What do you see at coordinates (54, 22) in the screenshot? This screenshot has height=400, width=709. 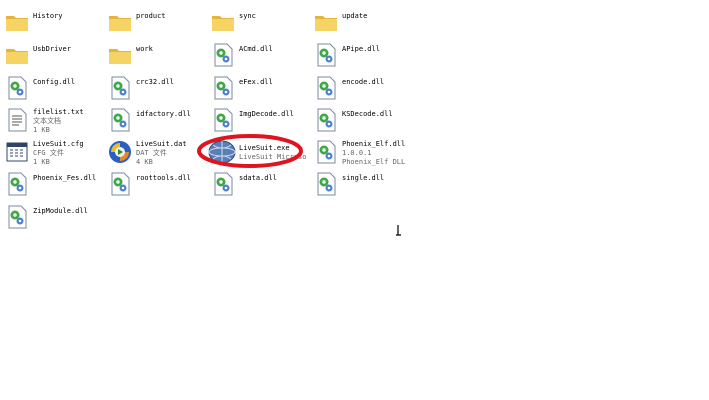 I see `file-item-history: History` at bounding box center [54, 22].